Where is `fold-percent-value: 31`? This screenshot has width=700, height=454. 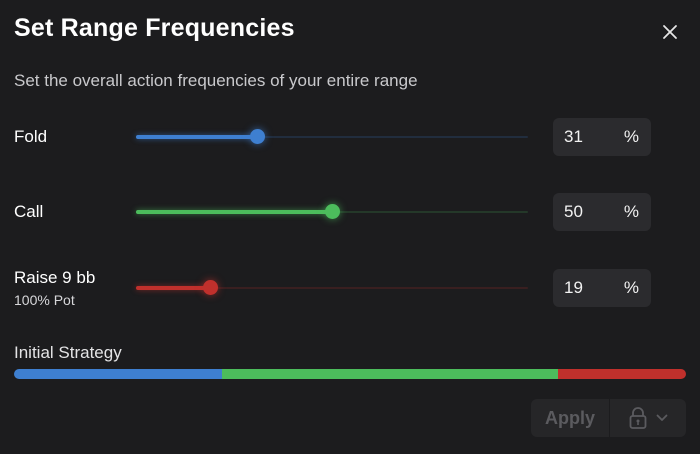
fold-percent-value: 31 is located at coordinates (573, 136).